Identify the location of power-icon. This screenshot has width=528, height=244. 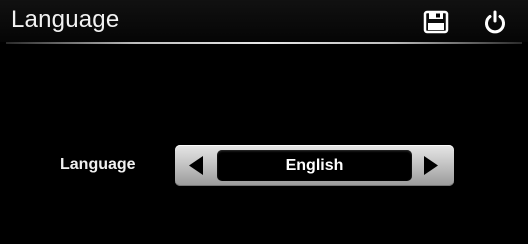
(495, 22).